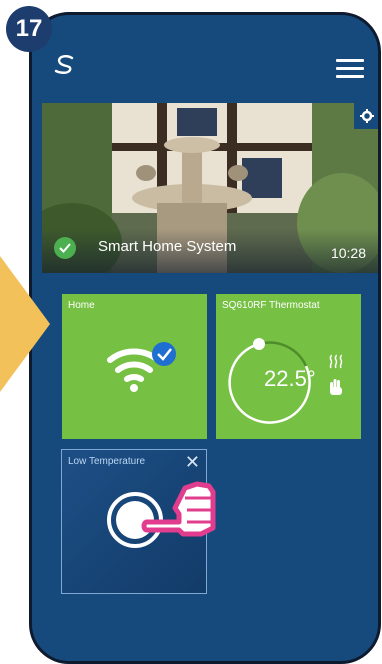  What do you see at coordinates (336, 361) in the screenshot?
I see `heat-waves-icon` at bounding box center [336, 361].